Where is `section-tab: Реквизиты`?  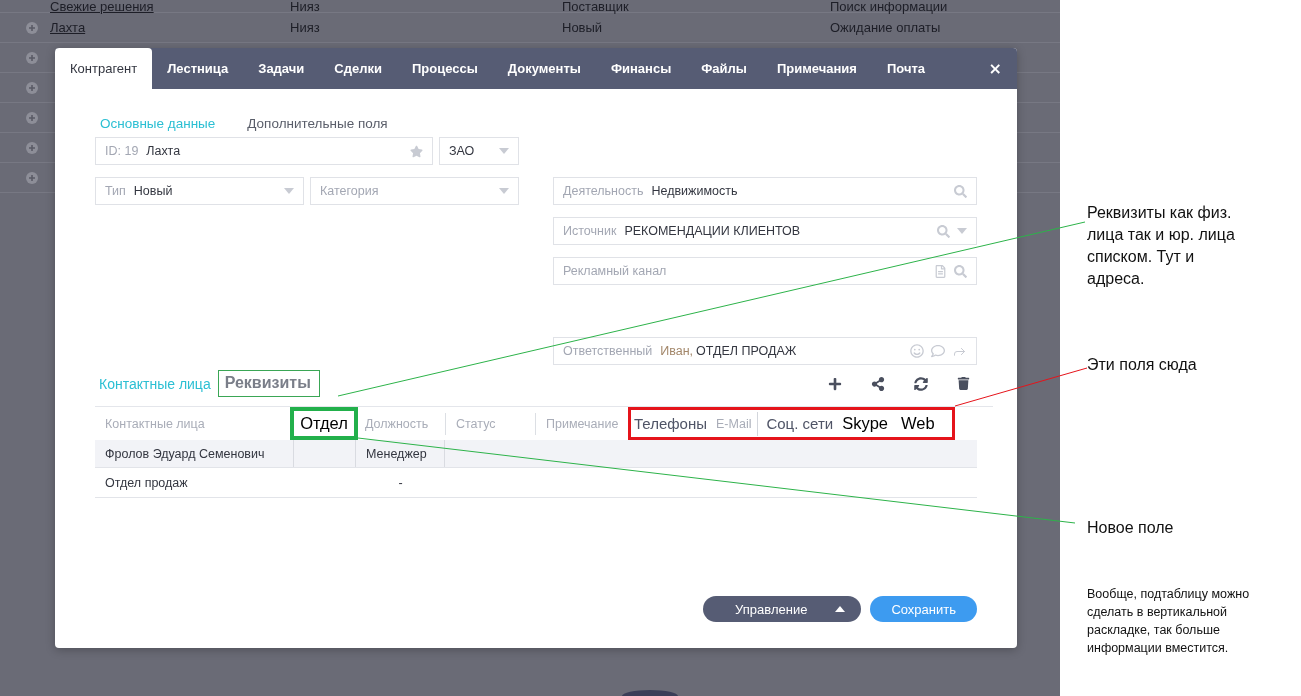 section-tab: Реквизиты is located at coordinates (268, 383).